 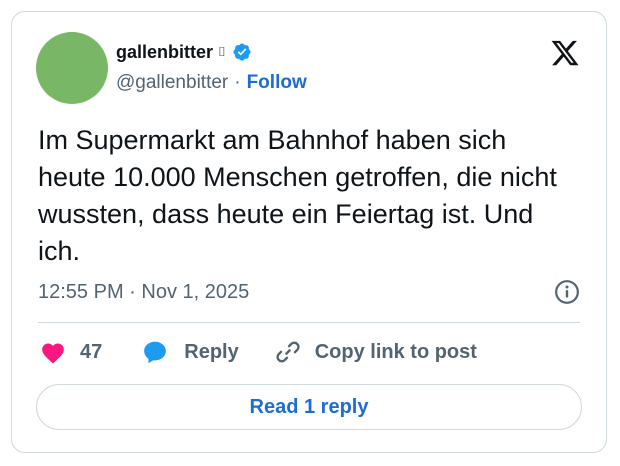 I want to click on speech-bubble-icon, so click(x=155, y=352).